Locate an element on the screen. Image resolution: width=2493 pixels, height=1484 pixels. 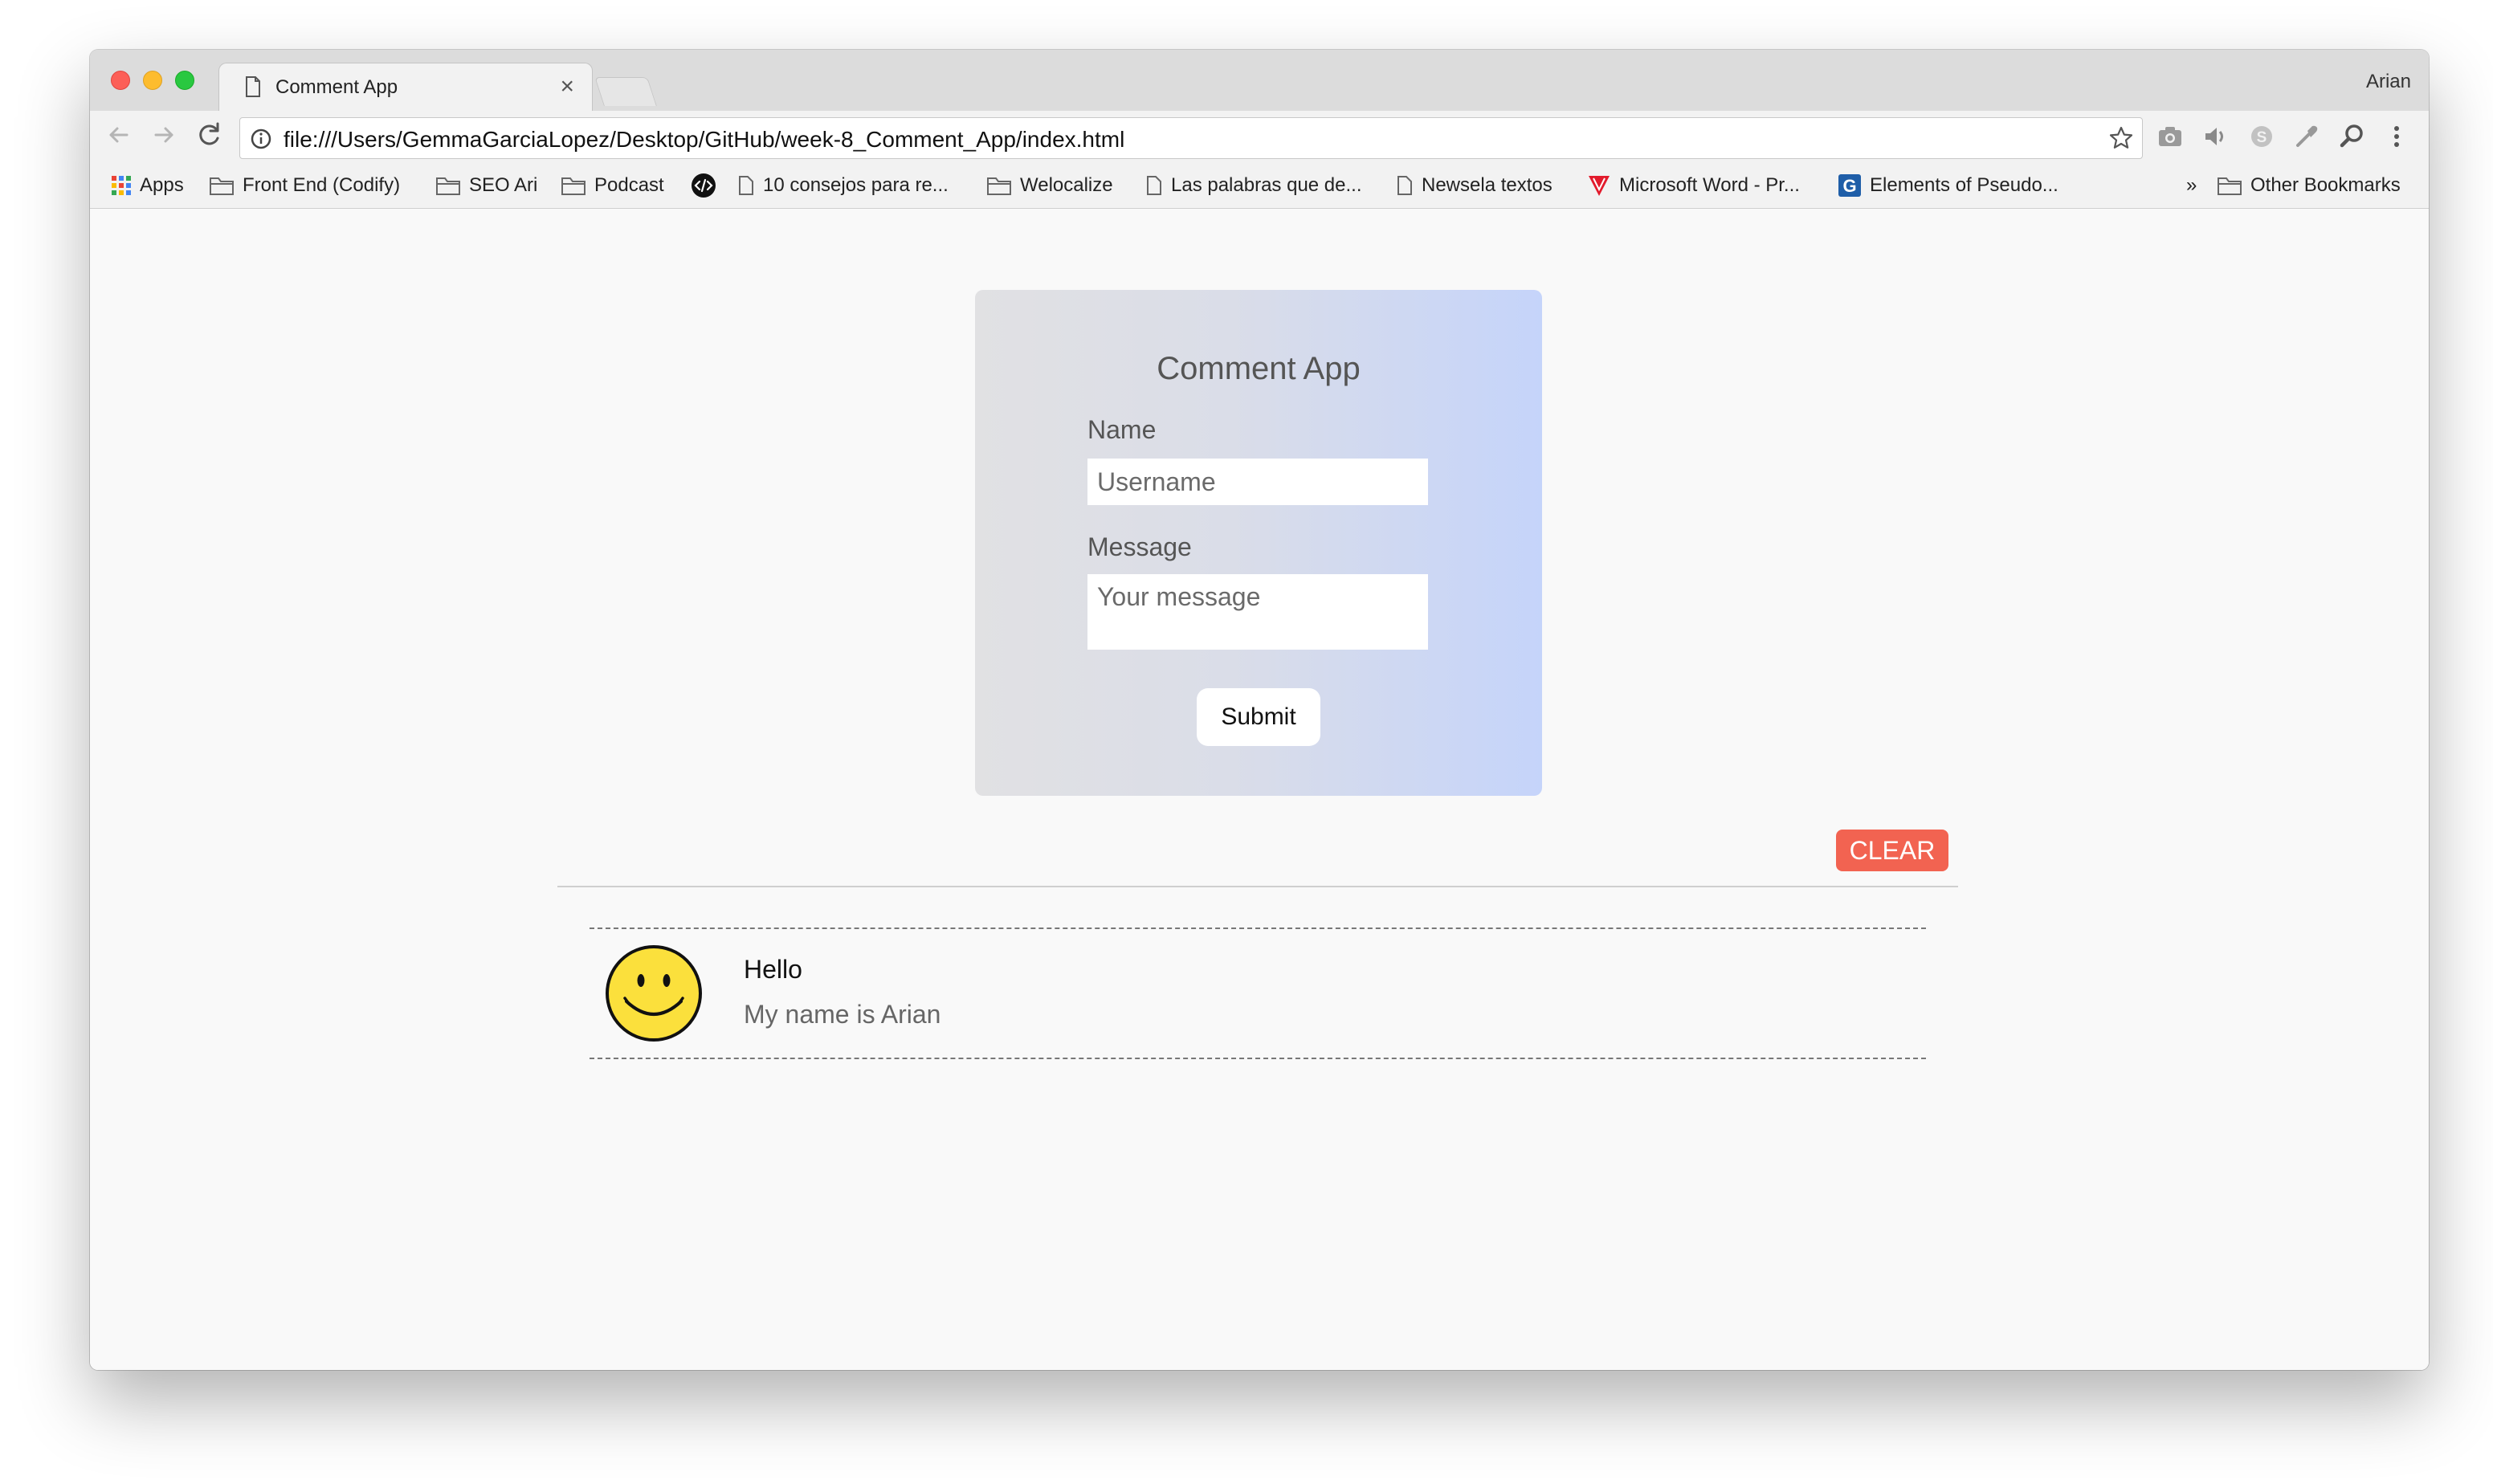
reload-icon is located at coordinates (209, 135).